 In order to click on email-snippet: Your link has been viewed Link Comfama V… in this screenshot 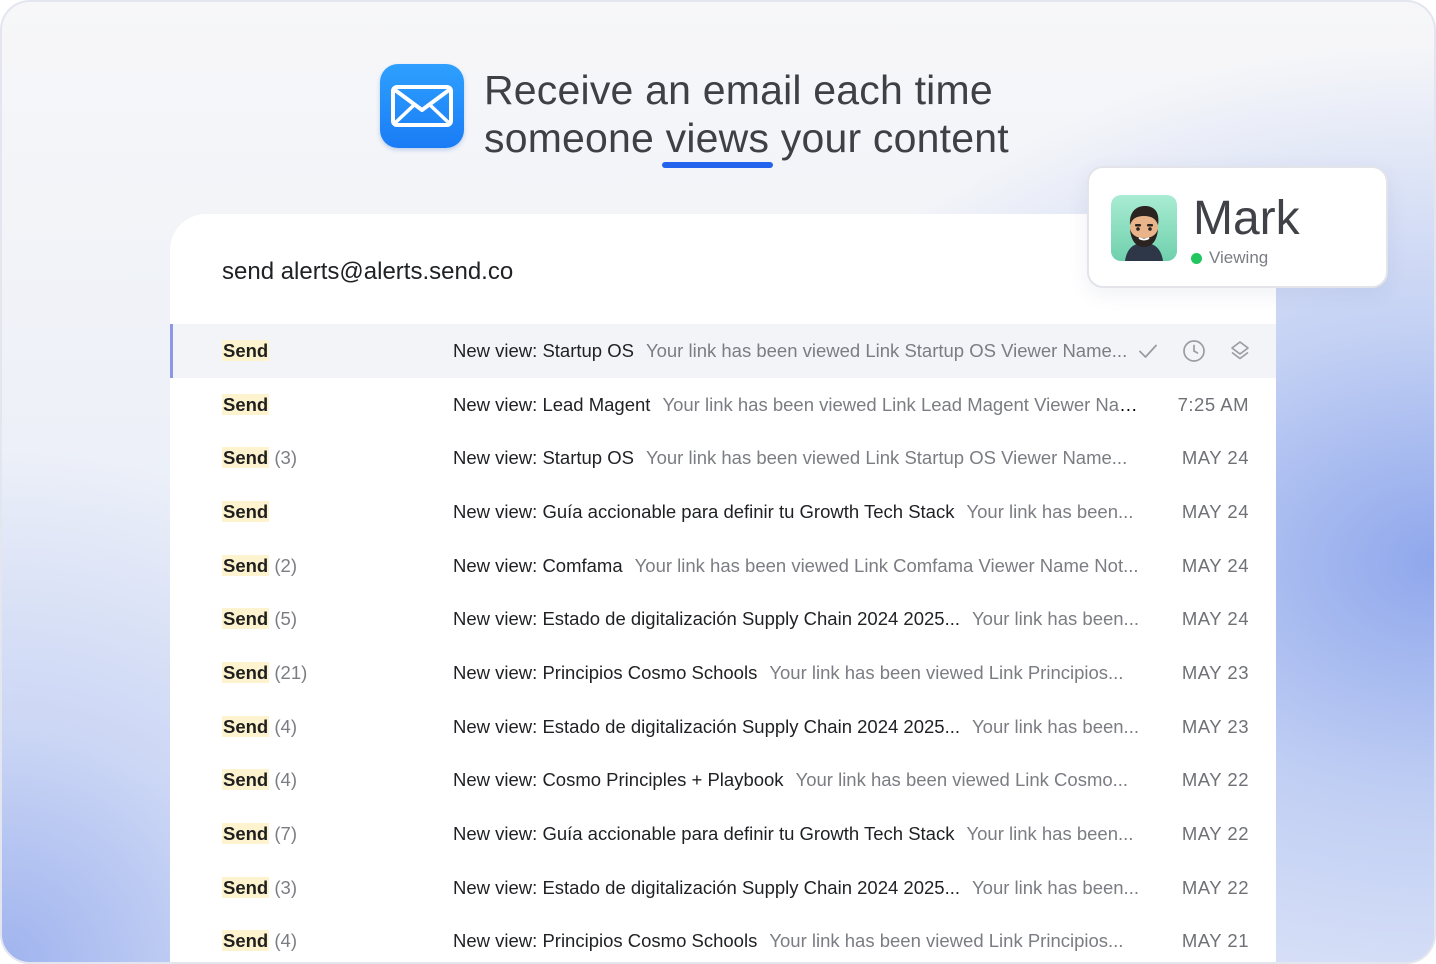, I will do `click(886, 565)`.